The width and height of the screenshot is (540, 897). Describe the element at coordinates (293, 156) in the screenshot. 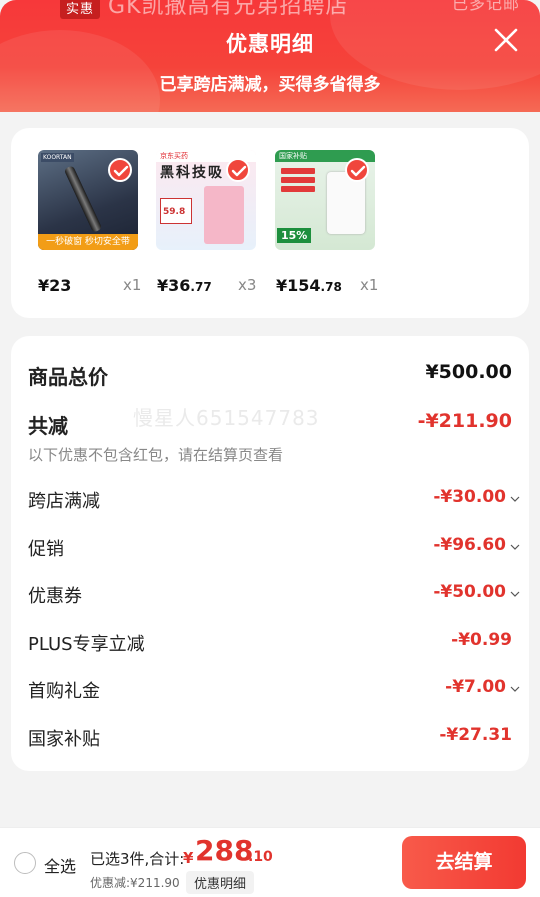

I see `product-brand: 国家补贴` at that location.